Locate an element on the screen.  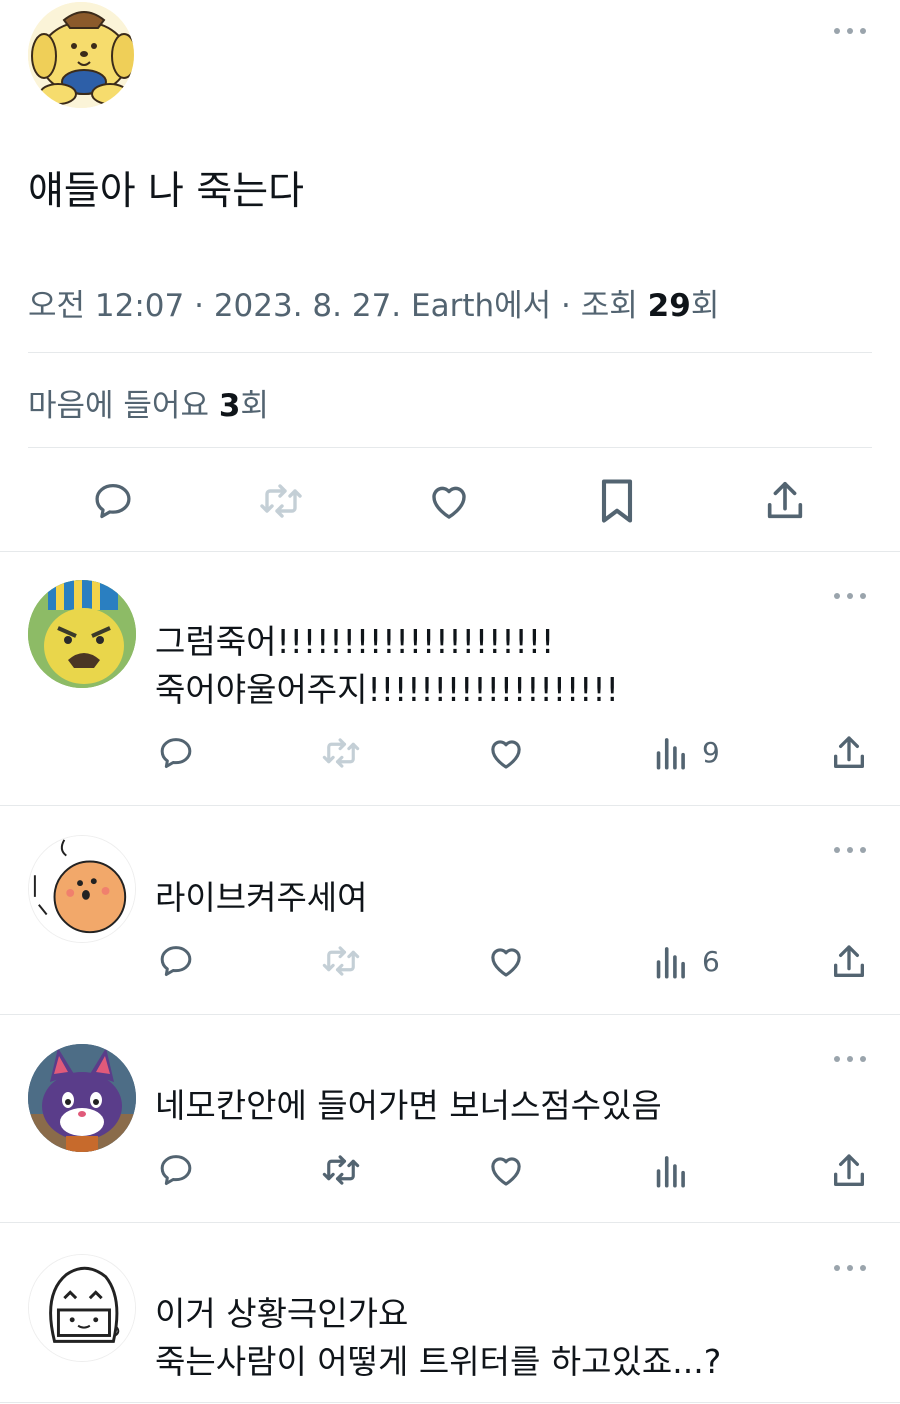
views-count: 29 is located at coordinates (669, 306).